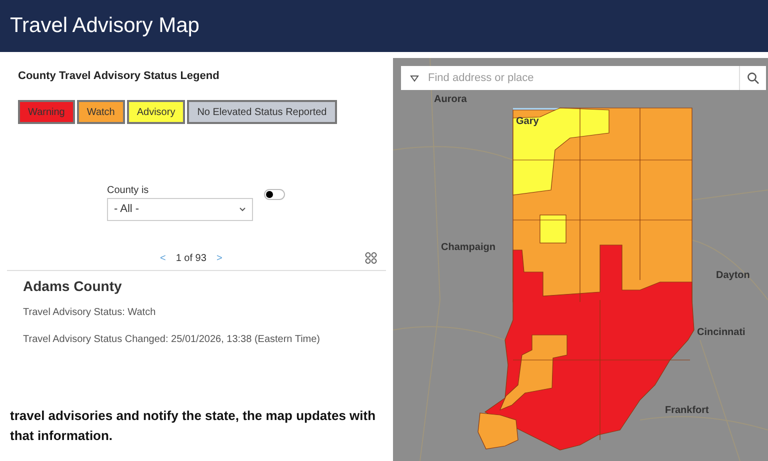 This screenshot has height=461, width=768. I want to click on chevron-down-icon, so click(242, 209).